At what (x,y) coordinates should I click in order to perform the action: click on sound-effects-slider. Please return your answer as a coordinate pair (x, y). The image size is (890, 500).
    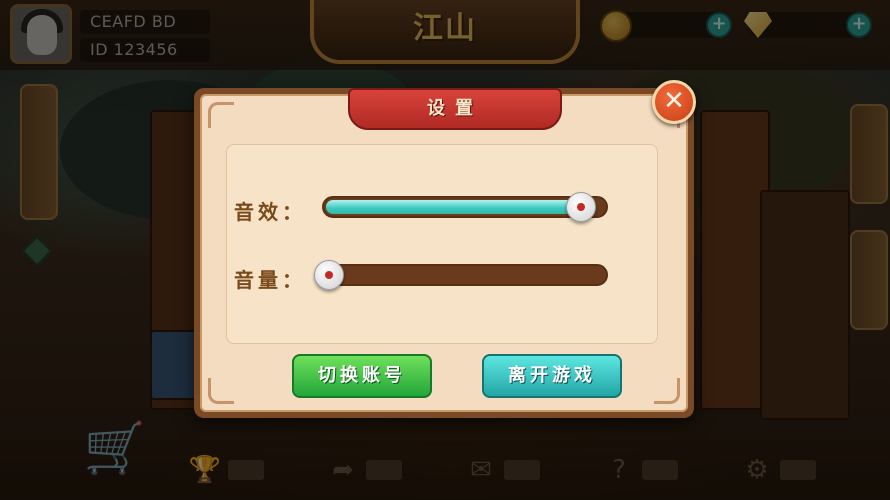
    Looking at the image, I should click on (465, 207).